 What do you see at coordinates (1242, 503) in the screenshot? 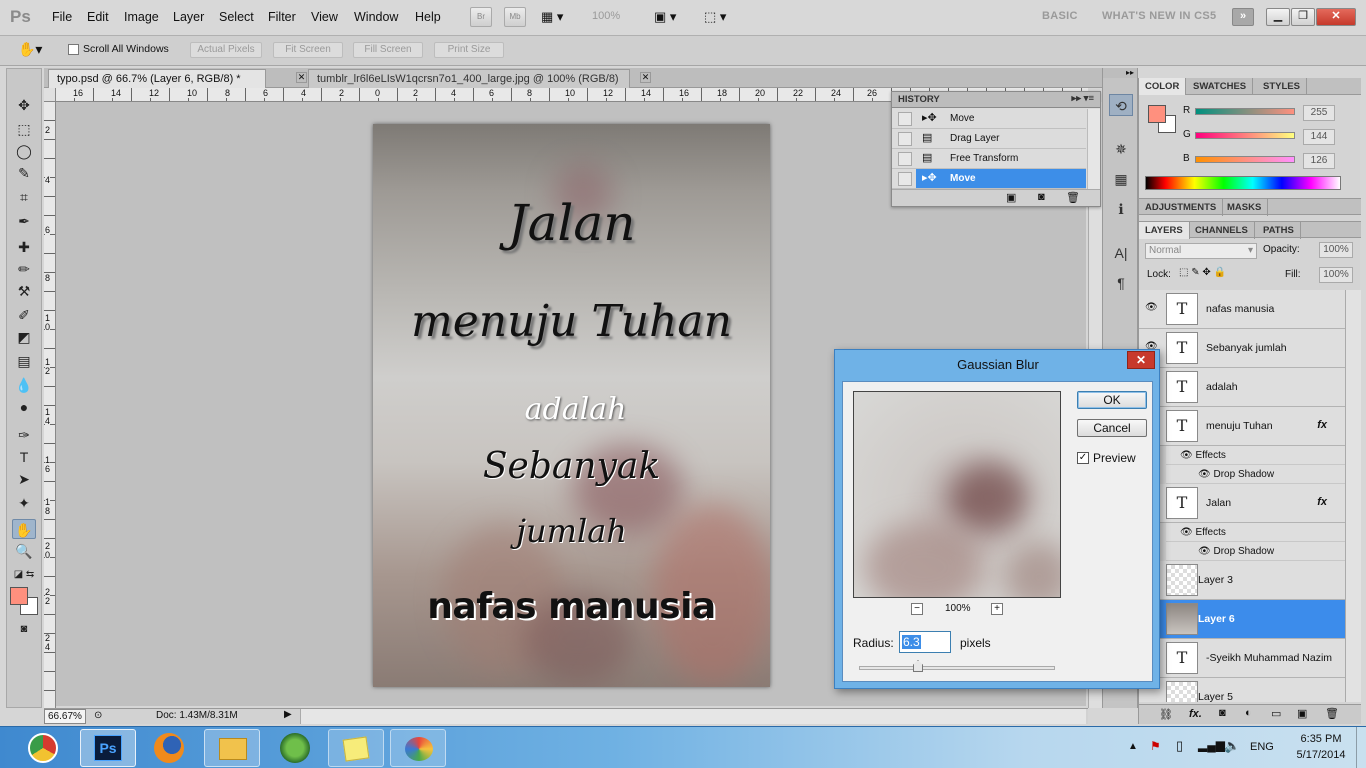
I see `layer-row: T Jalan fx` at bounding box center [1242, 503].